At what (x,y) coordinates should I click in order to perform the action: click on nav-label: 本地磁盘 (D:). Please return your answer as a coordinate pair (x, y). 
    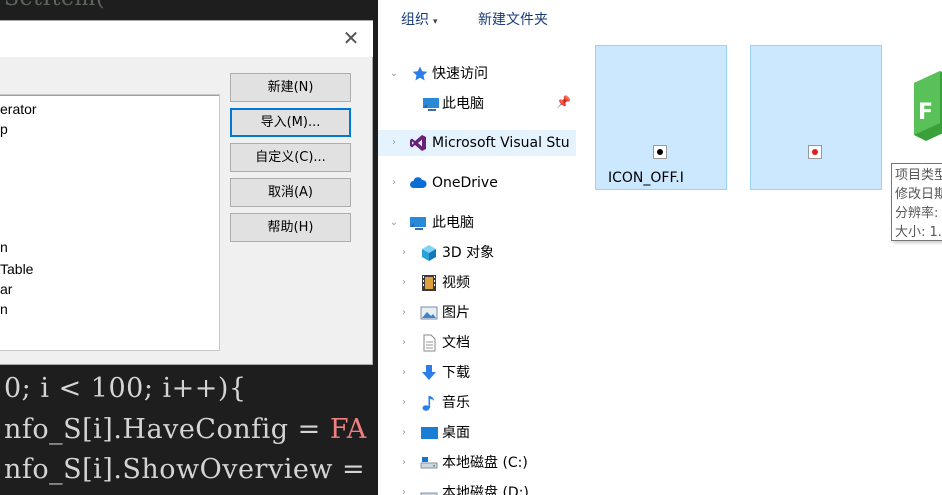
    Looking at the image, I should click on (485, 490).